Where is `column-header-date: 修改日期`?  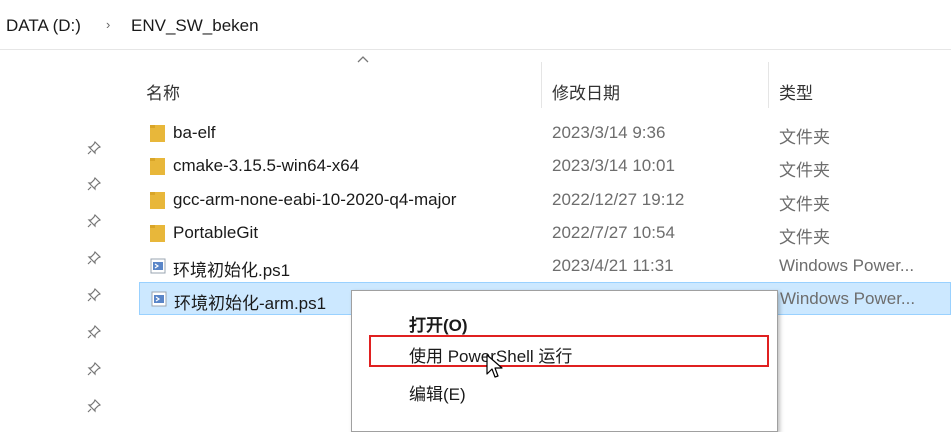
column-header-date: 修改日期 is located at coordinates (586, 91).